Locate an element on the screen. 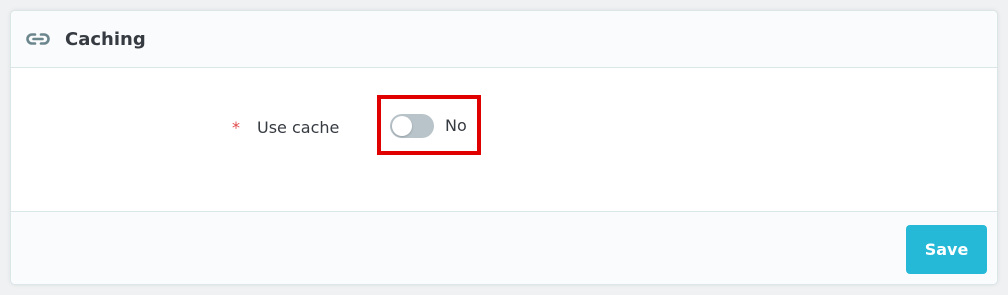  use-cache-toggle is located at coordinates (412, 126).